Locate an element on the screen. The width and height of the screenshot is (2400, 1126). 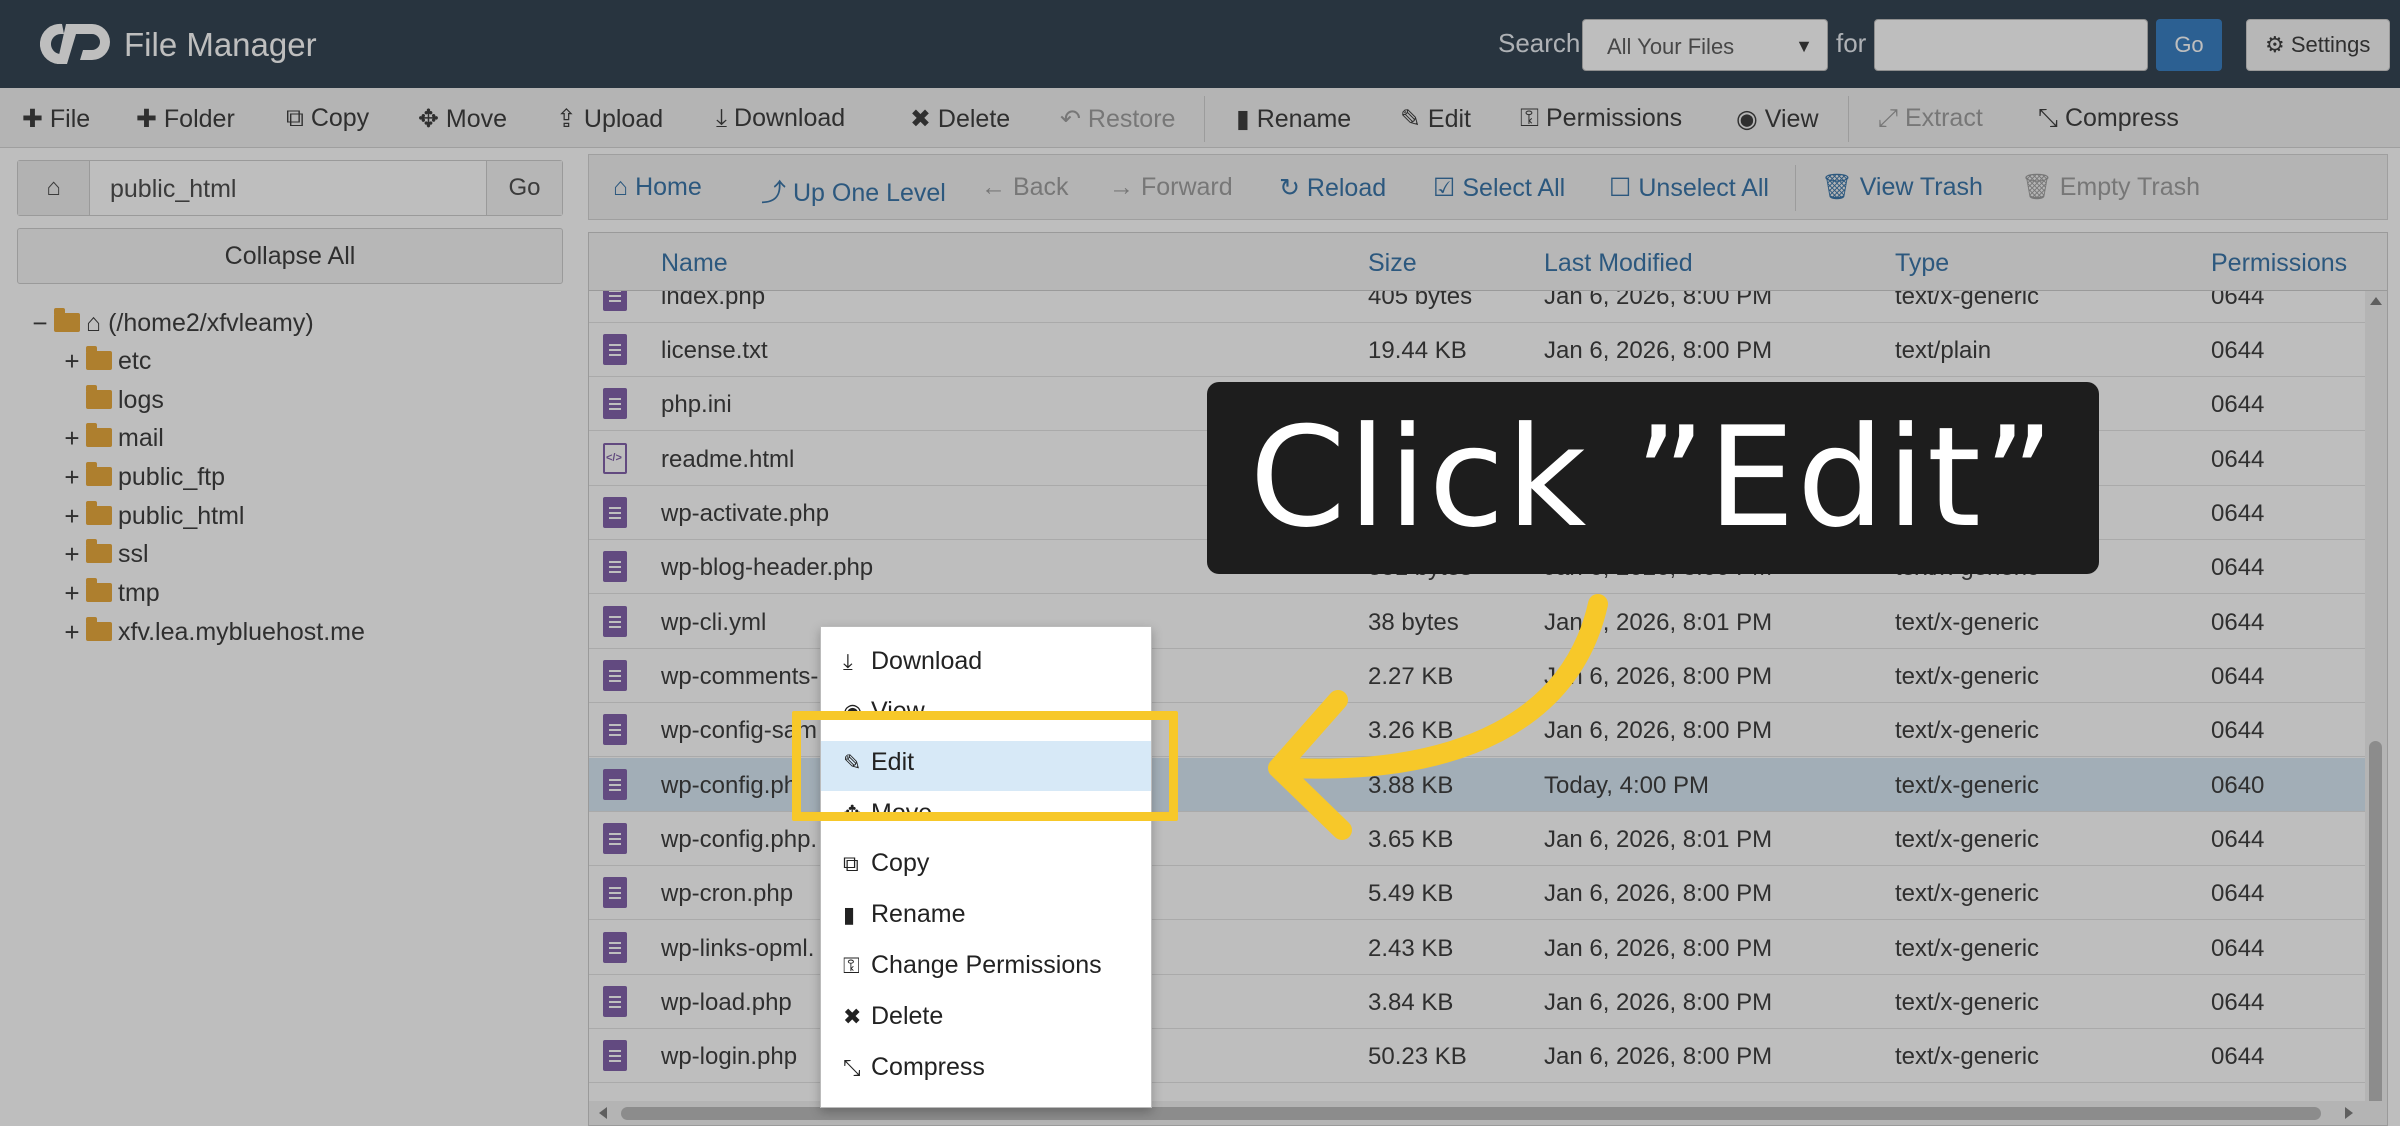
reload-label: Reload is located at coordinates (1346, 188).